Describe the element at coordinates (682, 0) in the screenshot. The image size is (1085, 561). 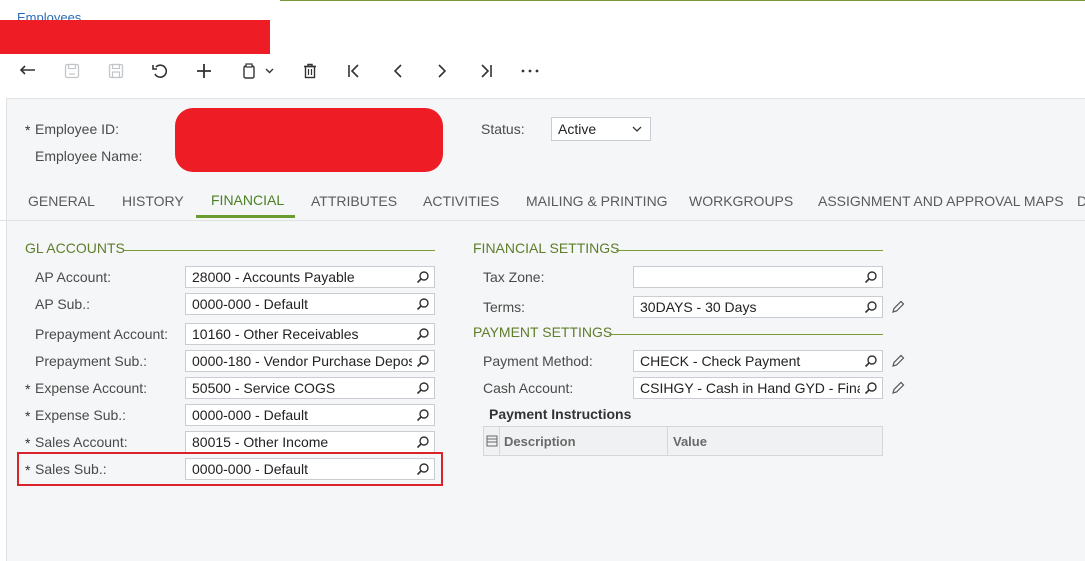
I see `top-accent-line` at that location.